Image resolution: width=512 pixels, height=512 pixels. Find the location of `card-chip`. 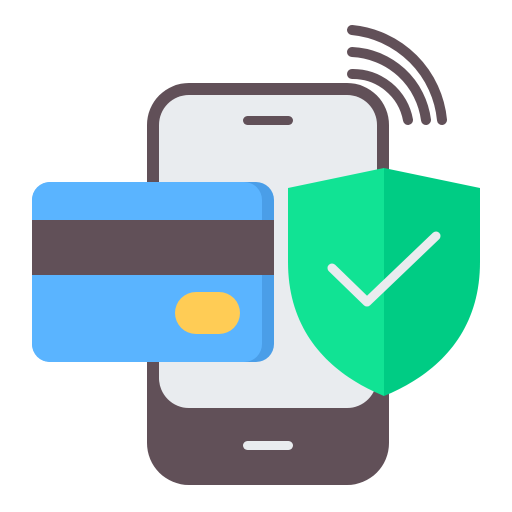

card-chip is located at coordinates (207, 313).